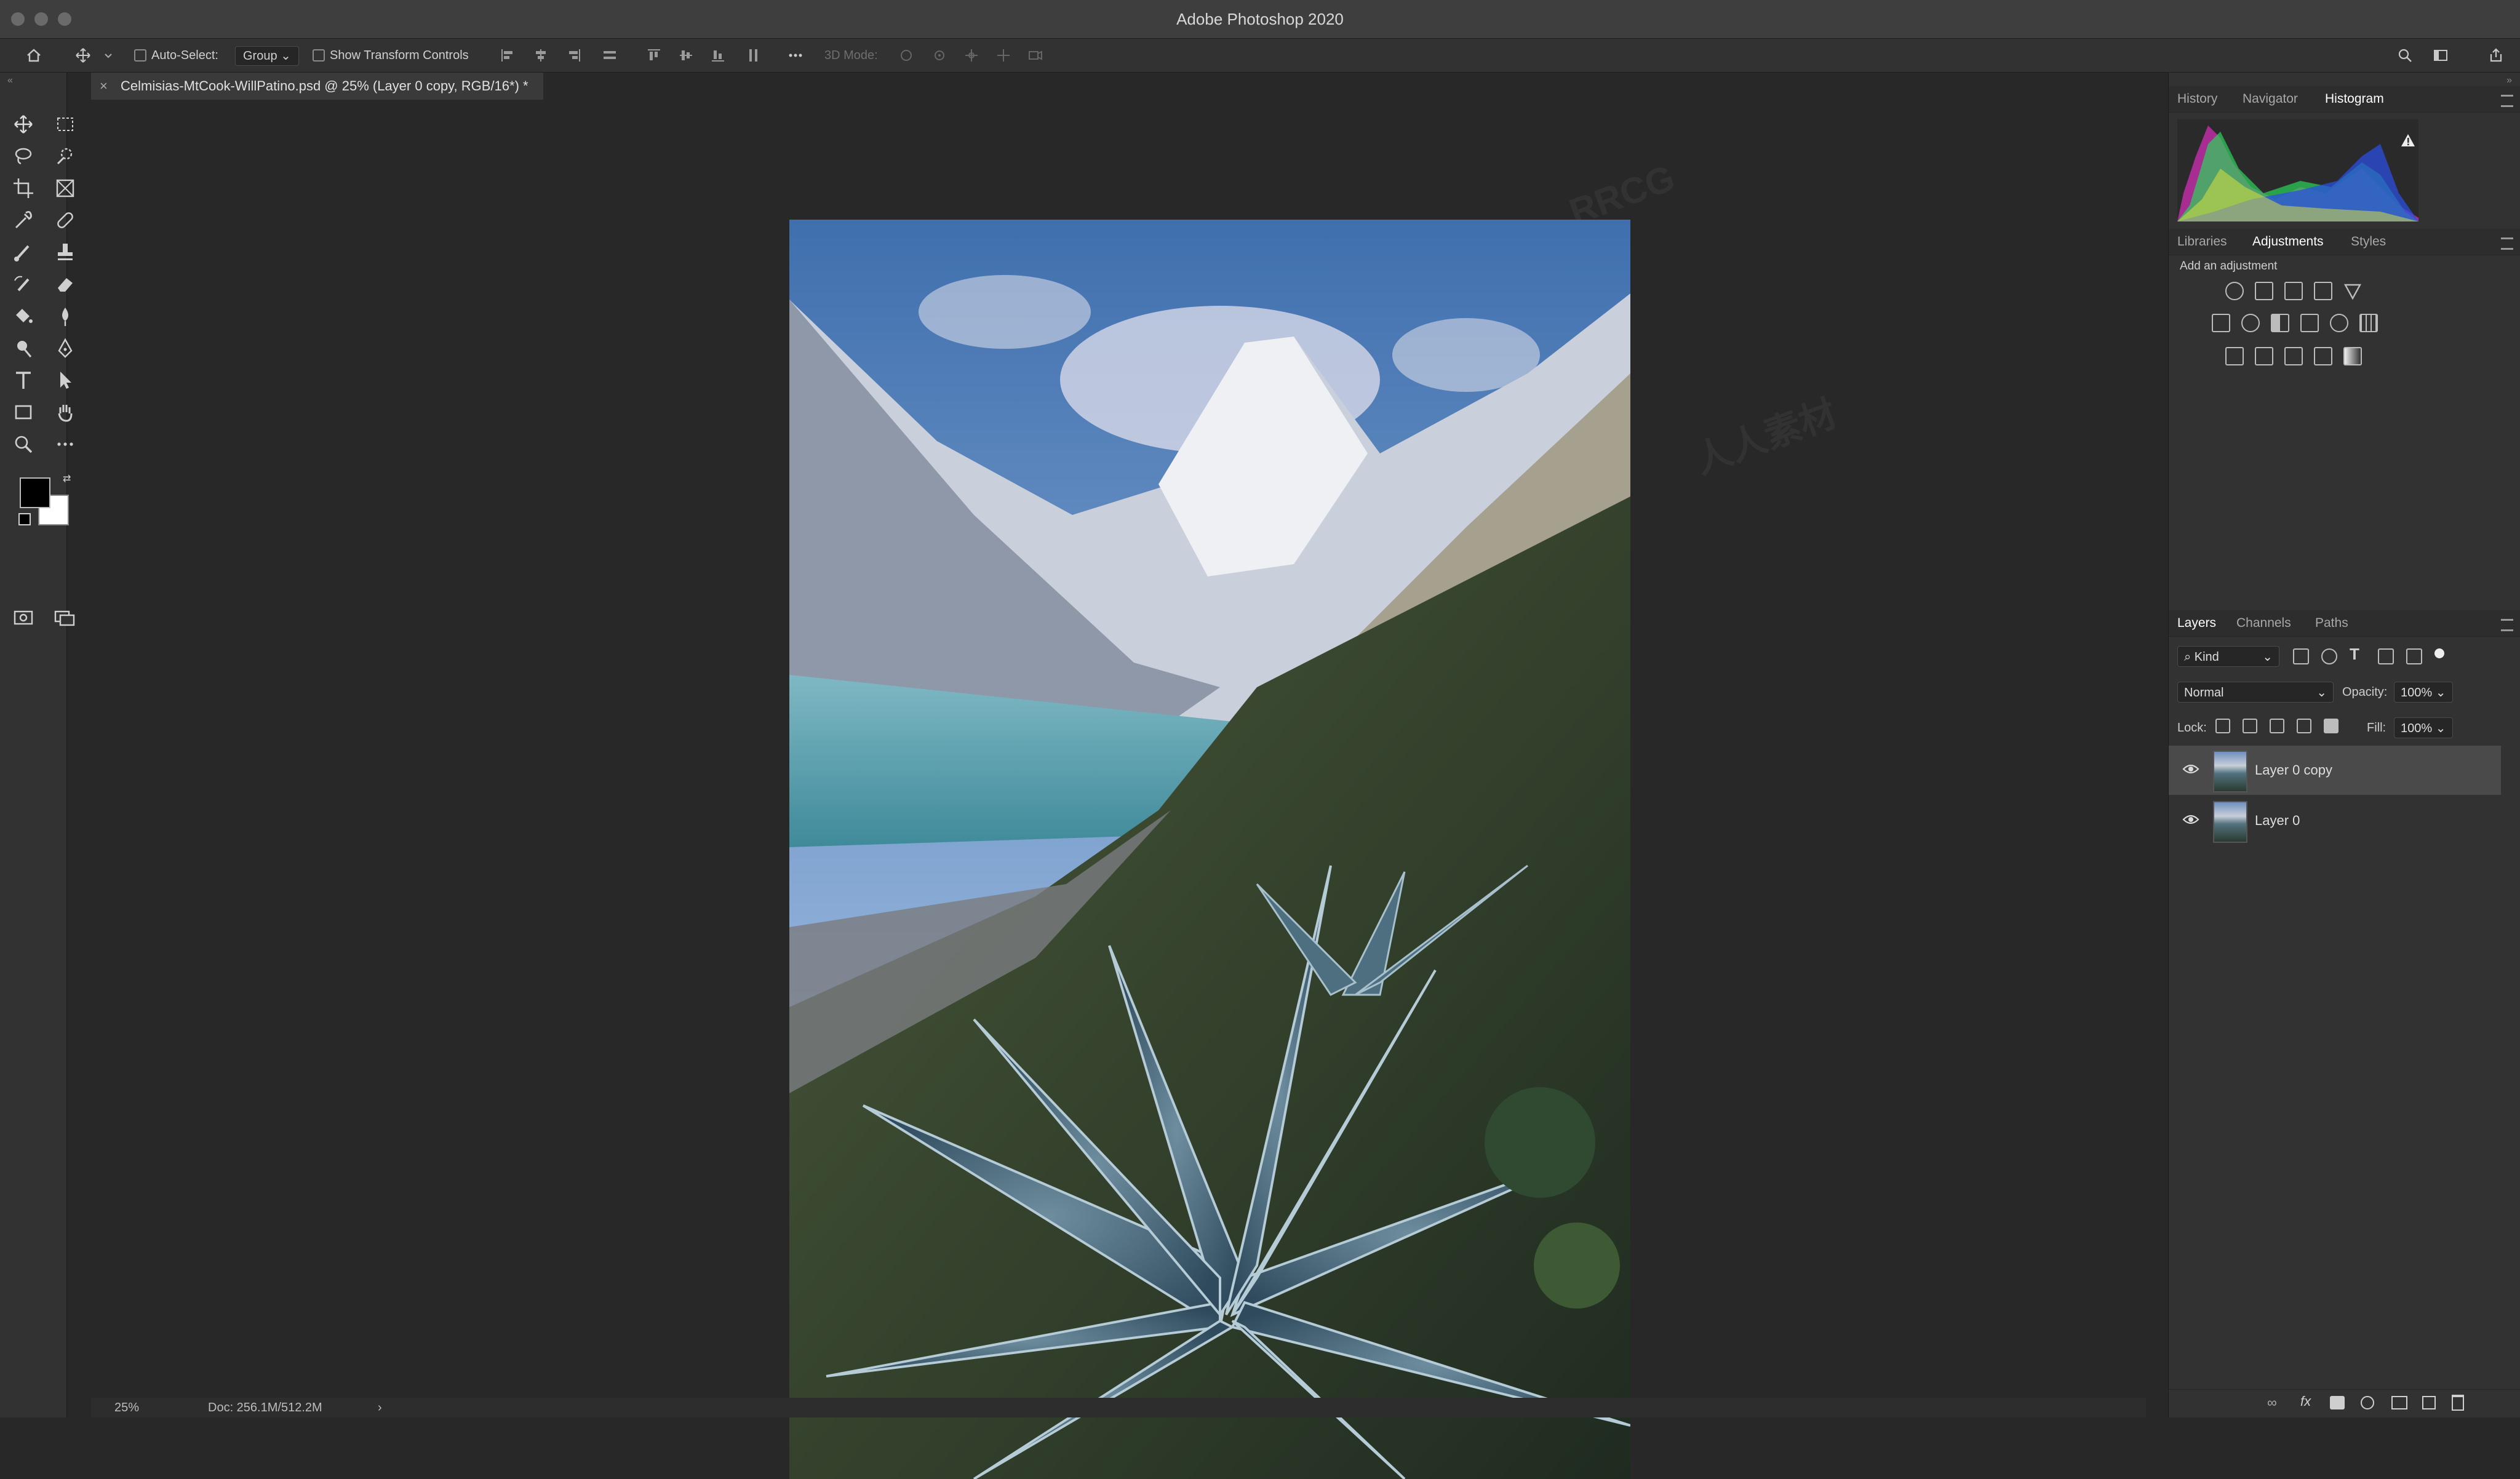  I want to click on color-balance-icon, so click(2250, 323).